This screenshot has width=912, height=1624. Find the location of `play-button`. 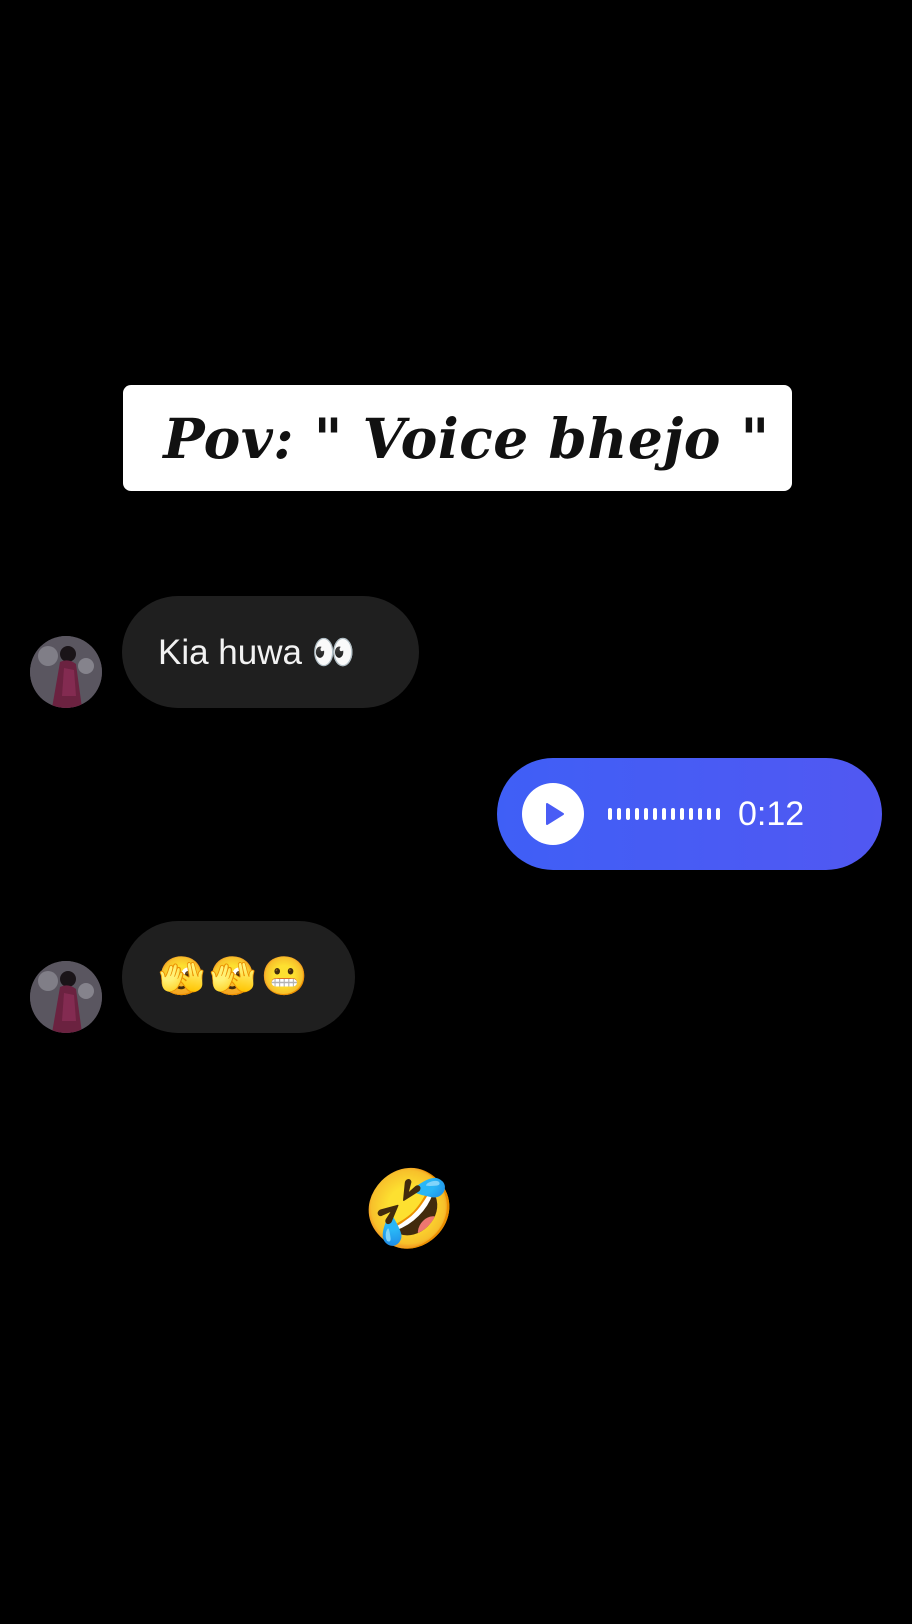

play-button is located at coordinates (553, 814).